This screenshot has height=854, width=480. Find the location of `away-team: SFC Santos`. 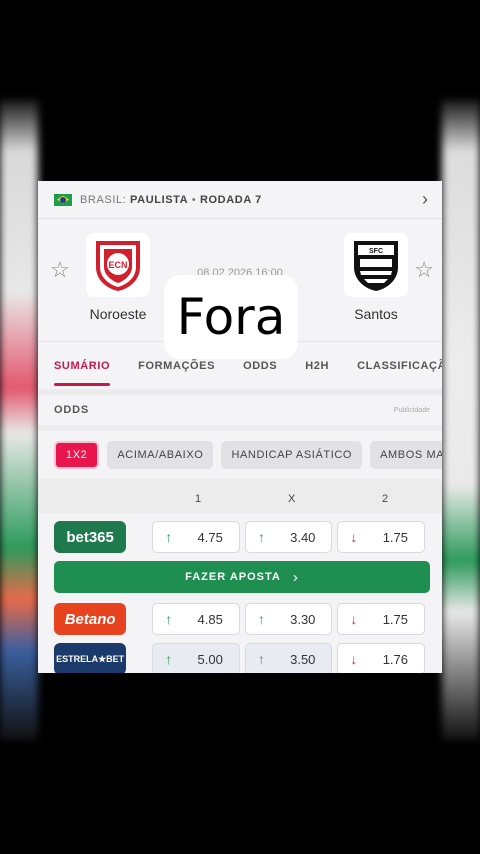

away-team: SFC Santos is located at coordinates (376, 277).